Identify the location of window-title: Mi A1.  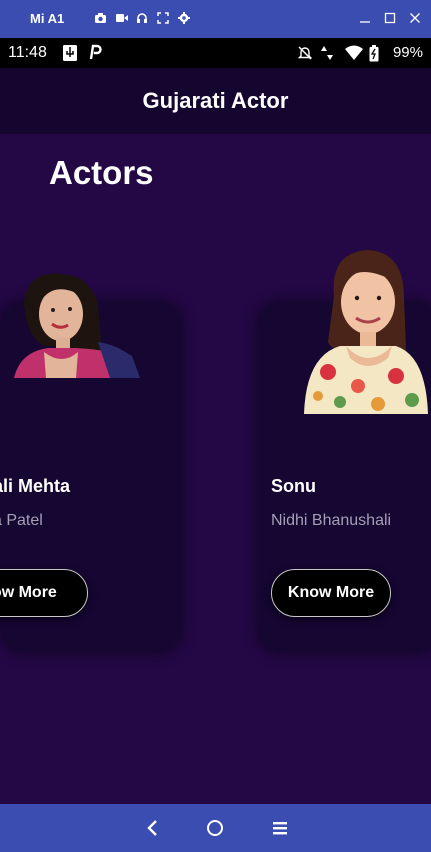
(47, 18).